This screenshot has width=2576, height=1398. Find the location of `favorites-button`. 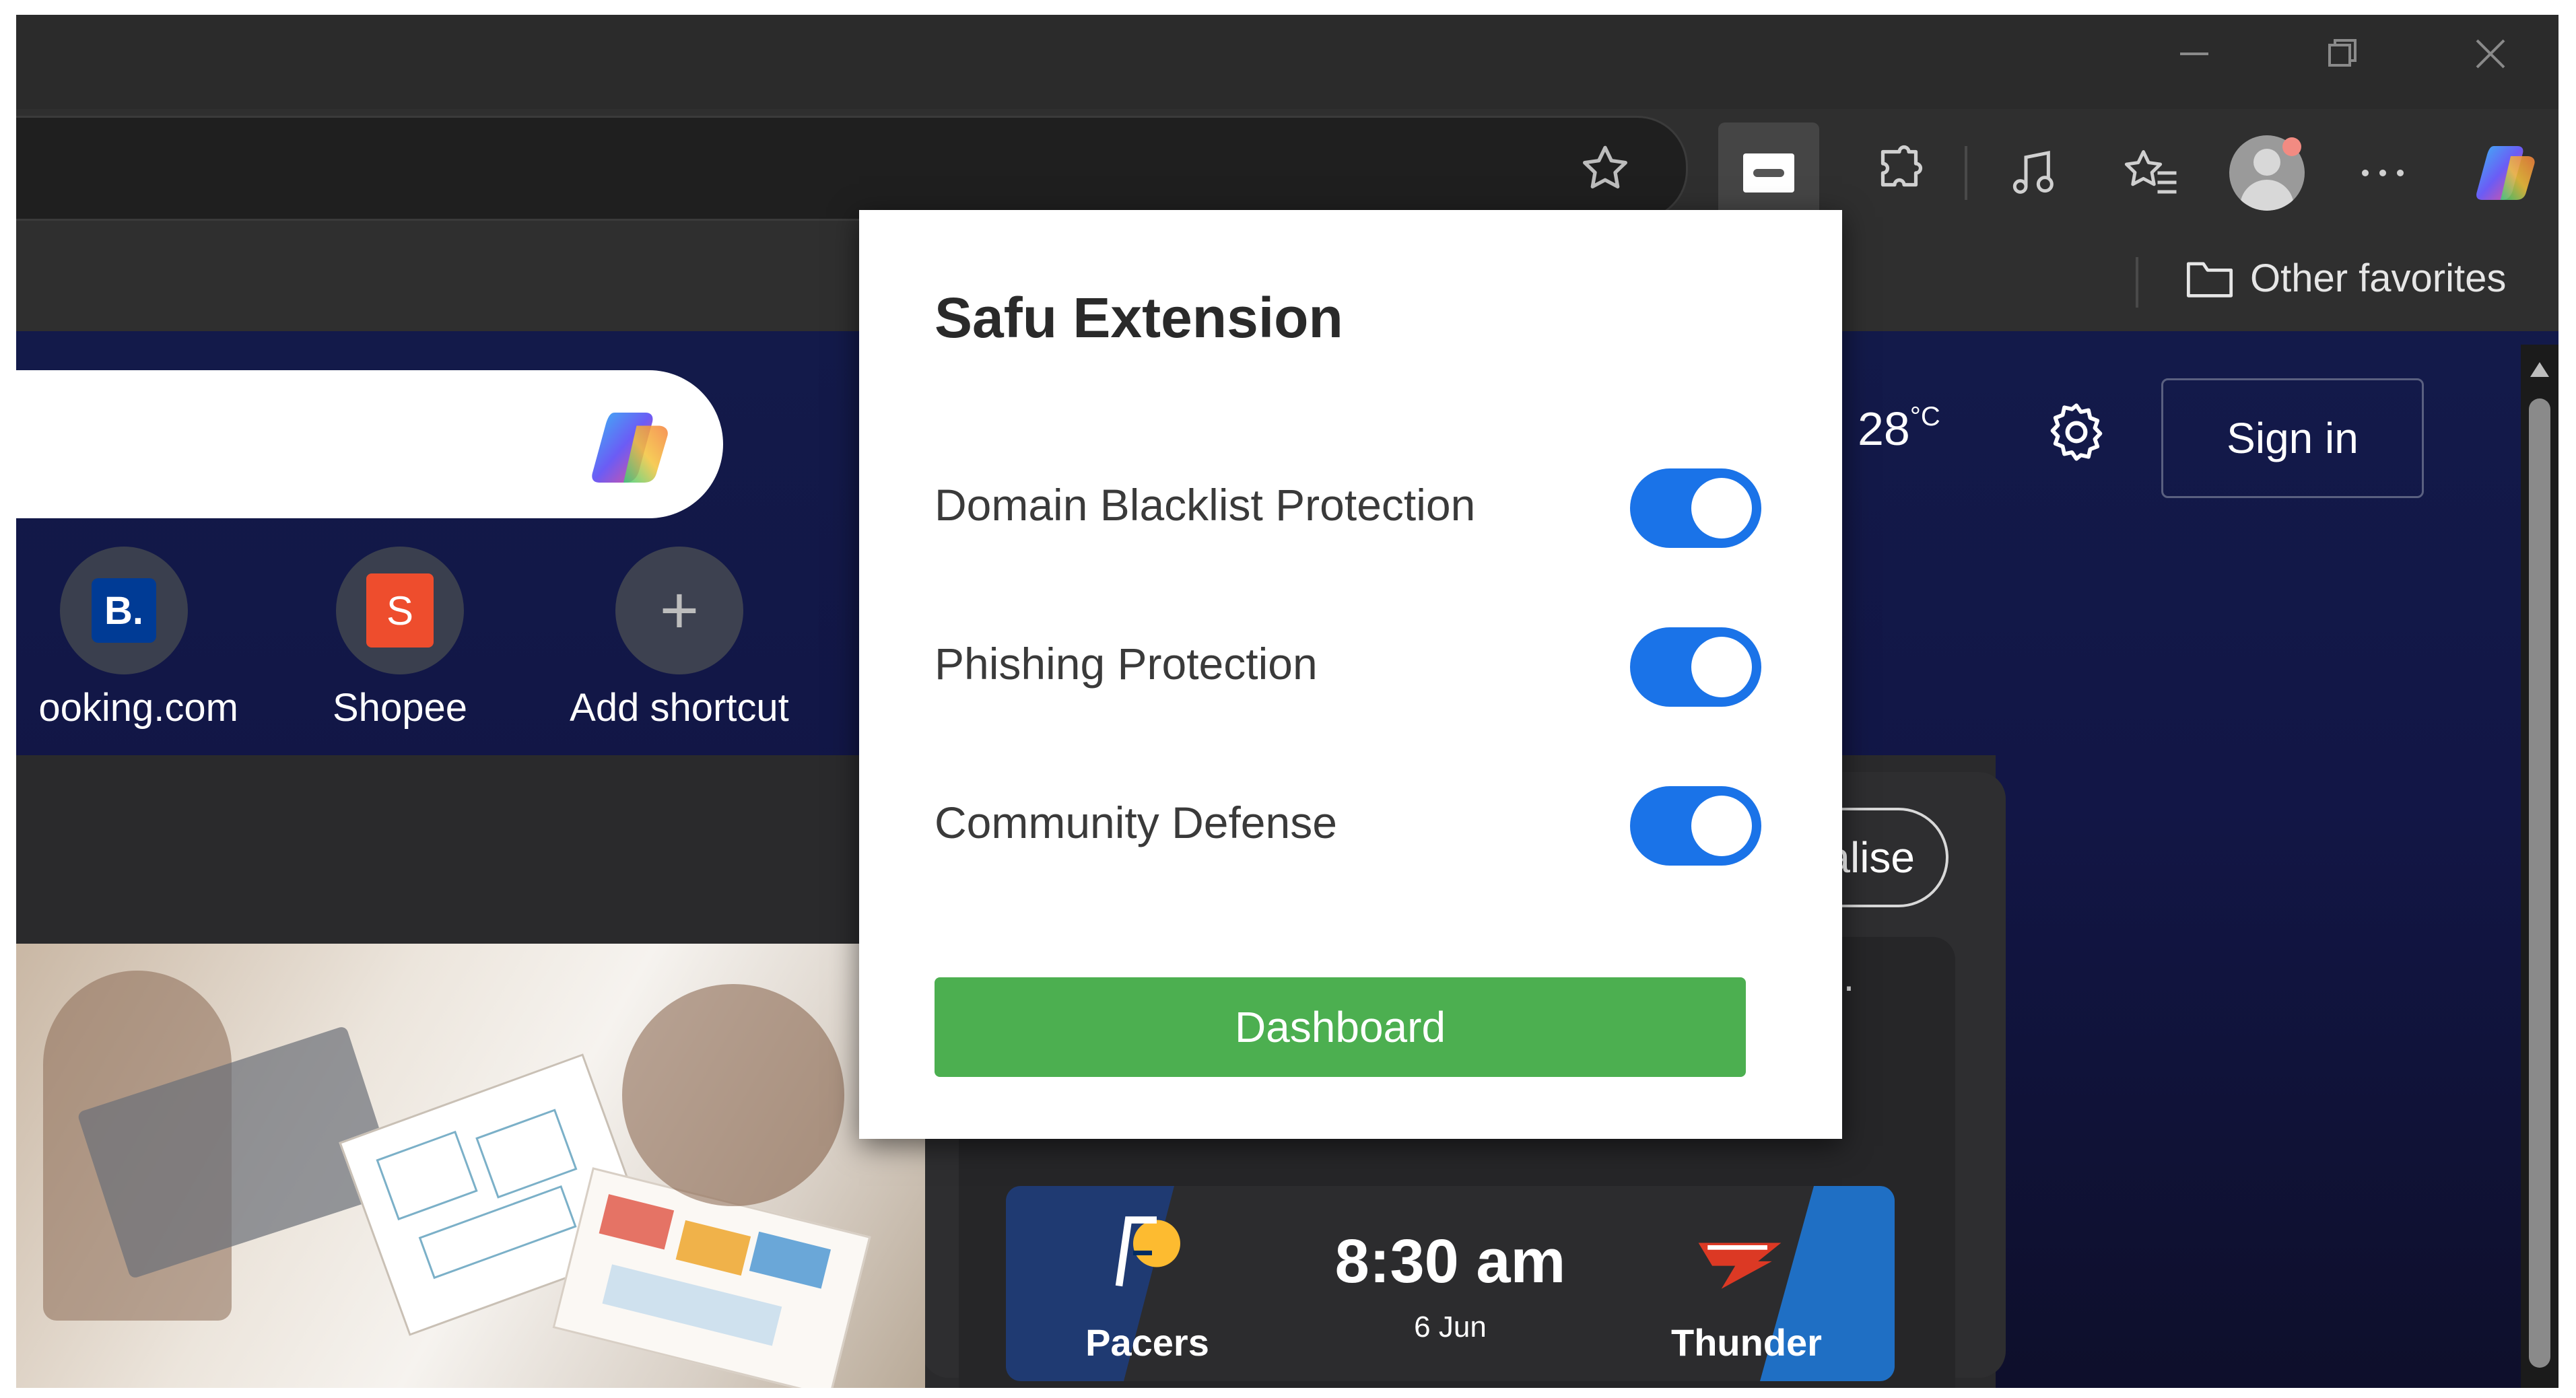

favorites-button is located at coordinates (2150, 173).